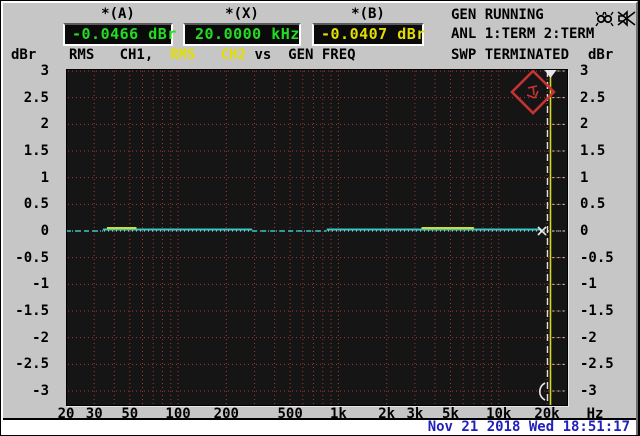 The image size is (640, 436). Describe the element at coordinates (584, 231) in the screenshot. I see `y-tick-right: 0` at that location.